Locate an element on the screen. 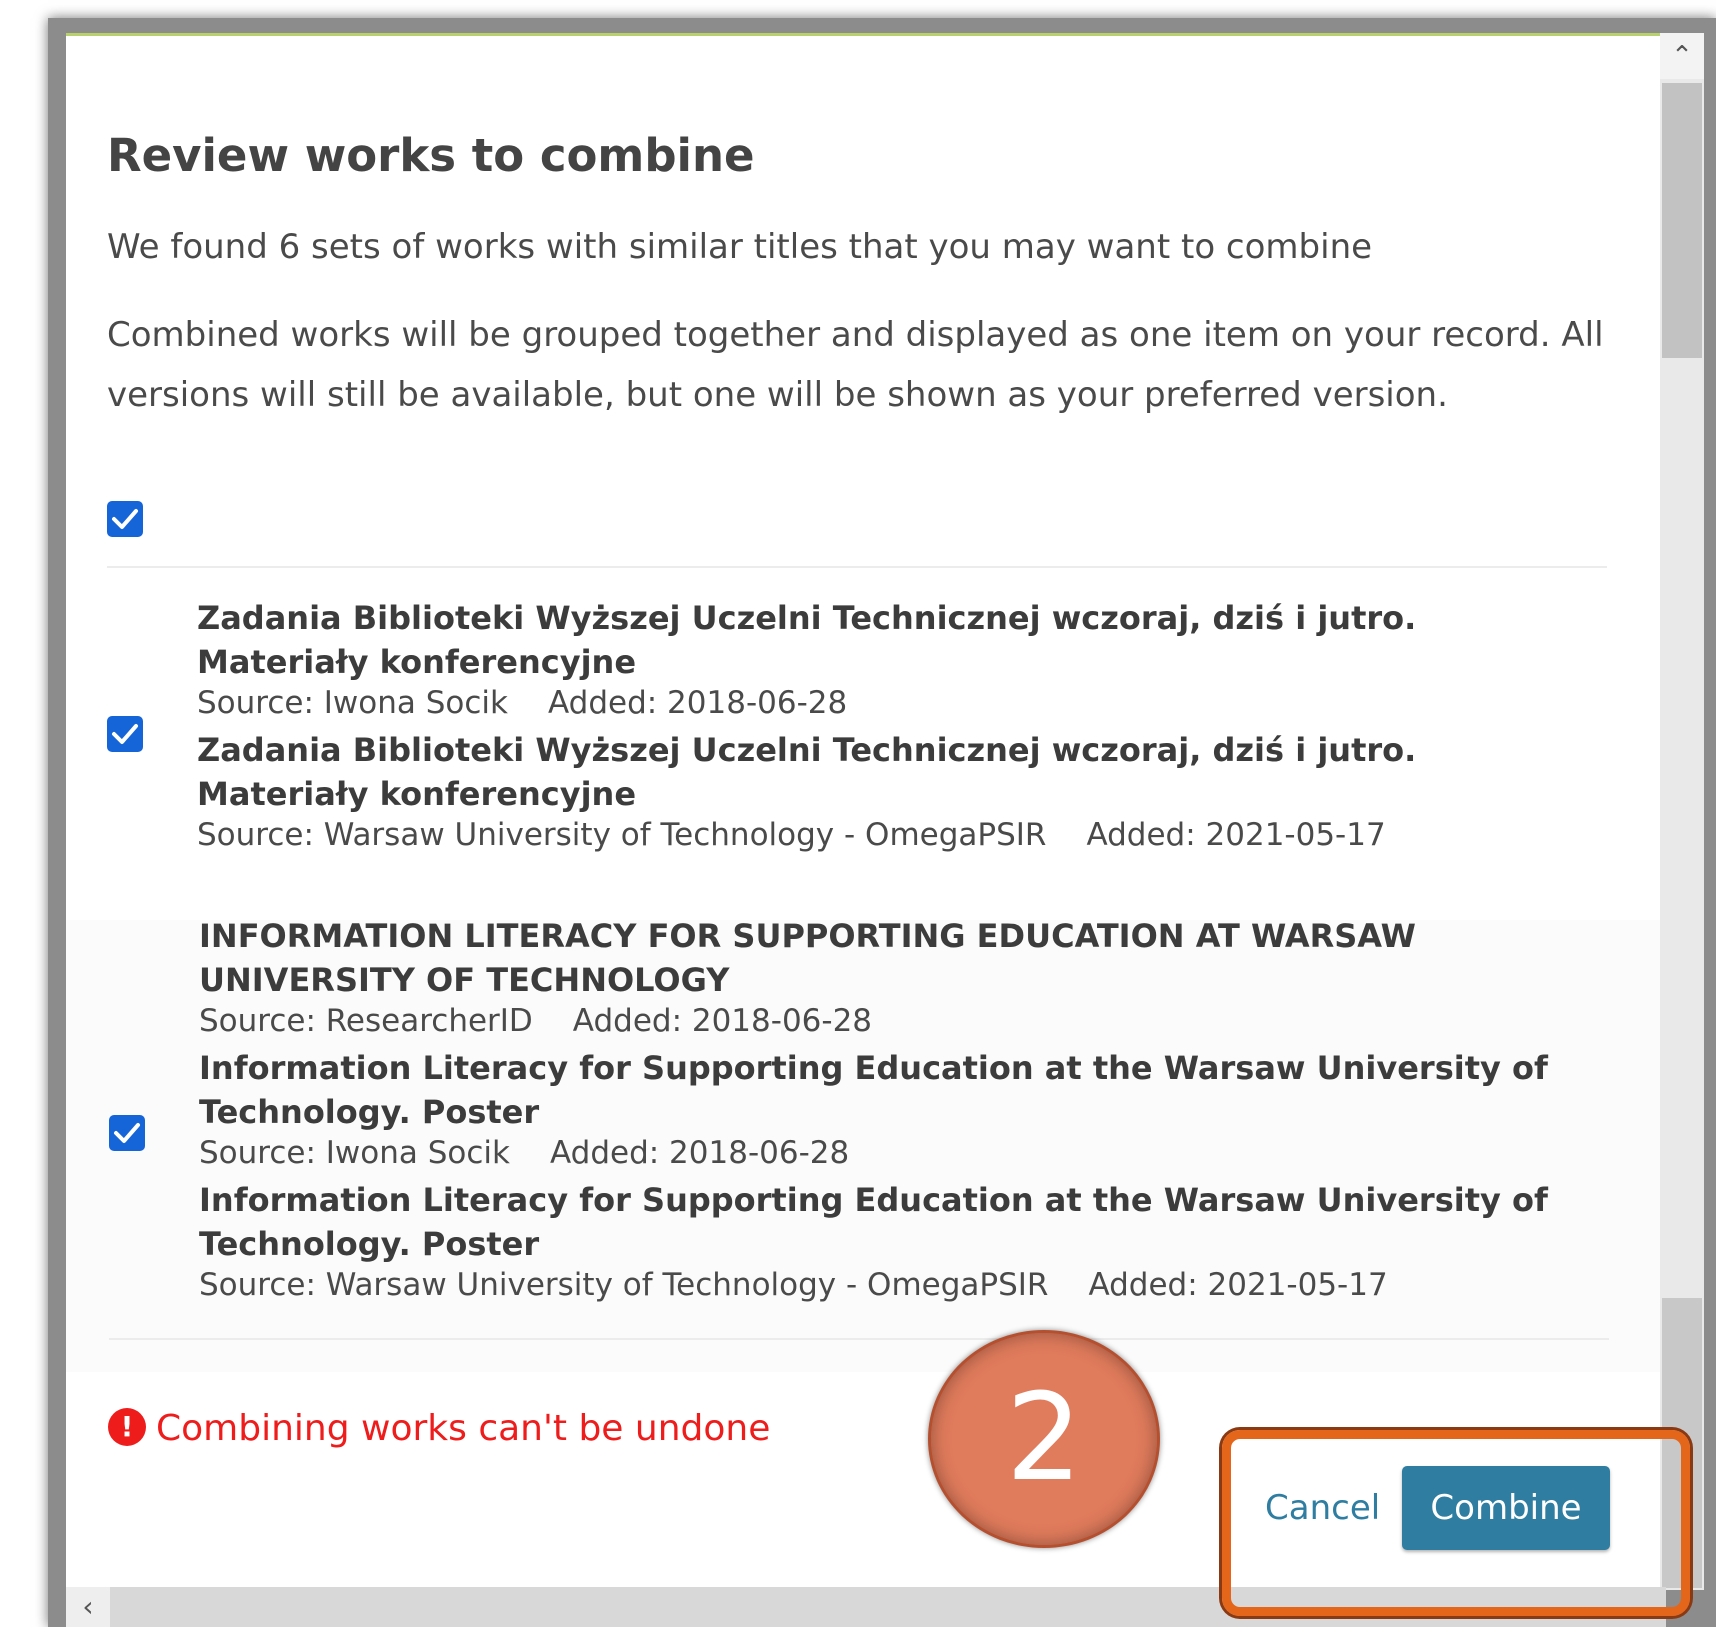 The image size is (1716, 1627). dialog-title: Review works to combine is located at coordinates (431, 155).